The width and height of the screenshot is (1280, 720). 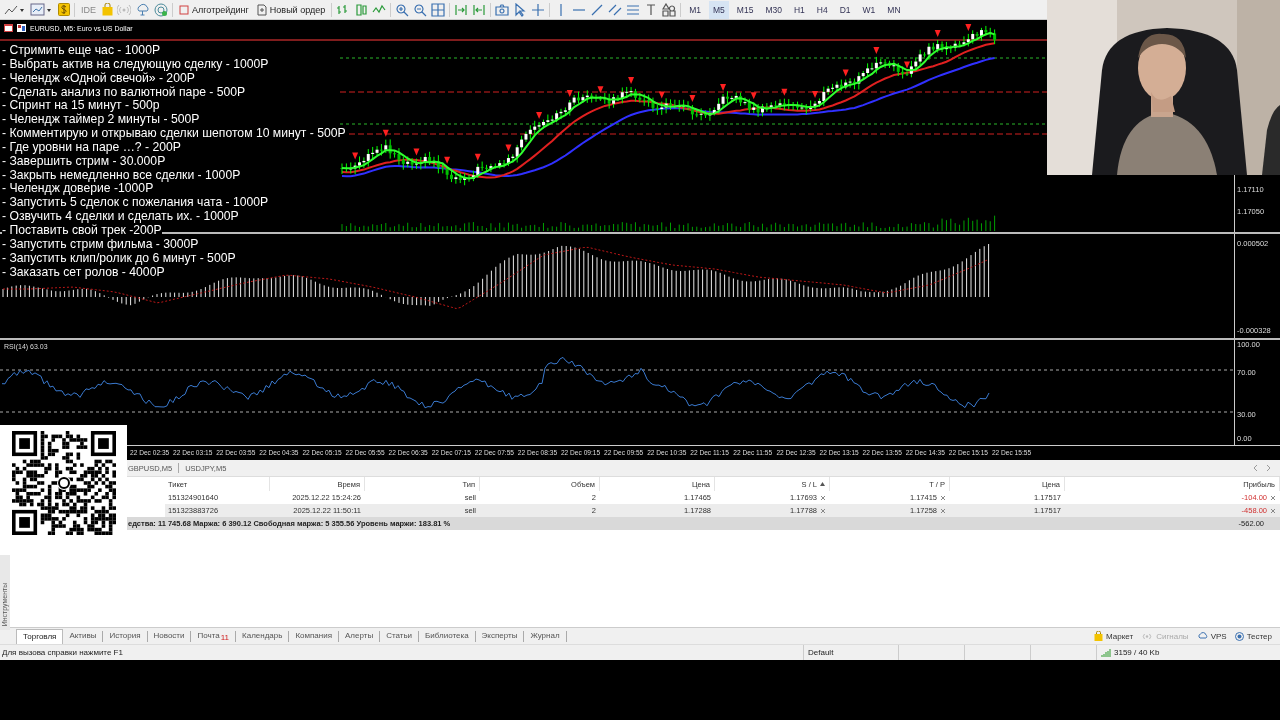 What do you see at coordinates (461, 9) in the screenshot?
I see `shift-chart-icon` at bounding box center [461, 9].